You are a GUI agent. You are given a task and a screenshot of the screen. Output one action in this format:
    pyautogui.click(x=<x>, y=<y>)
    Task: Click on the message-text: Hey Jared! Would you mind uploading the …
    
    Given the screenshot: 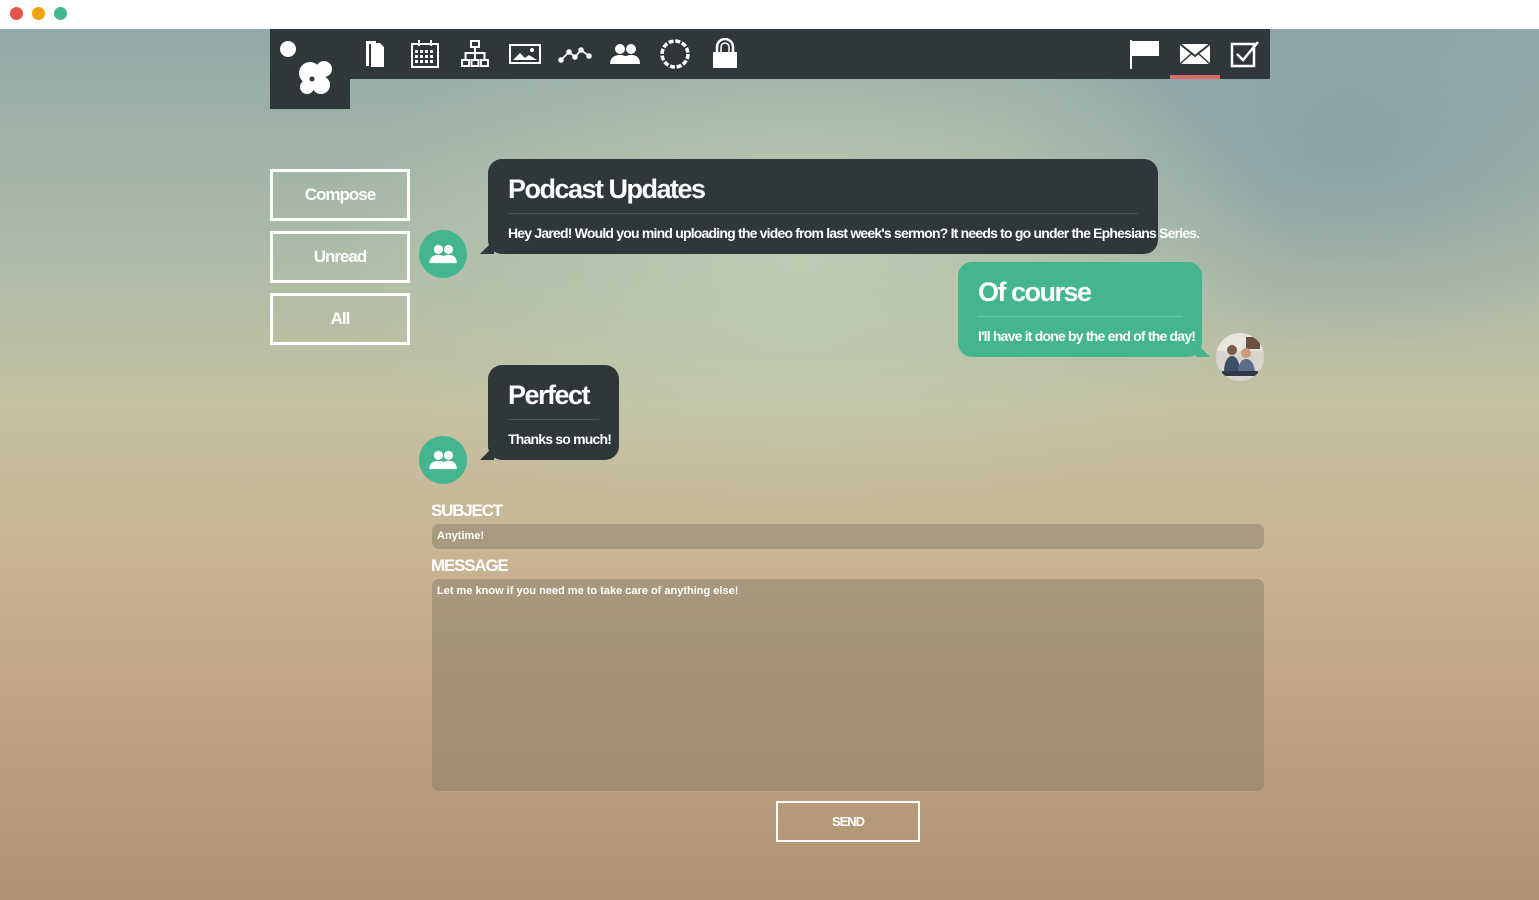 What is the action you would take?
    pyautogui.click(x=854, y=233)
    